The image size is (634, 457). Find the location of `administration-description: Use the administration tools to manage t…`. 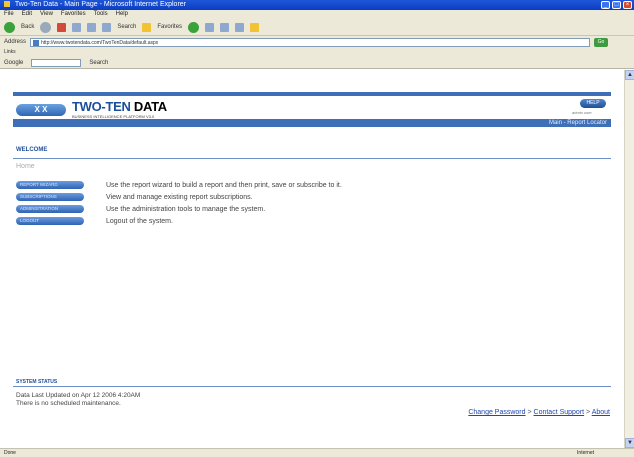

administration-description: Use the administration tools to manage t… is located at coordinates (186, 209).